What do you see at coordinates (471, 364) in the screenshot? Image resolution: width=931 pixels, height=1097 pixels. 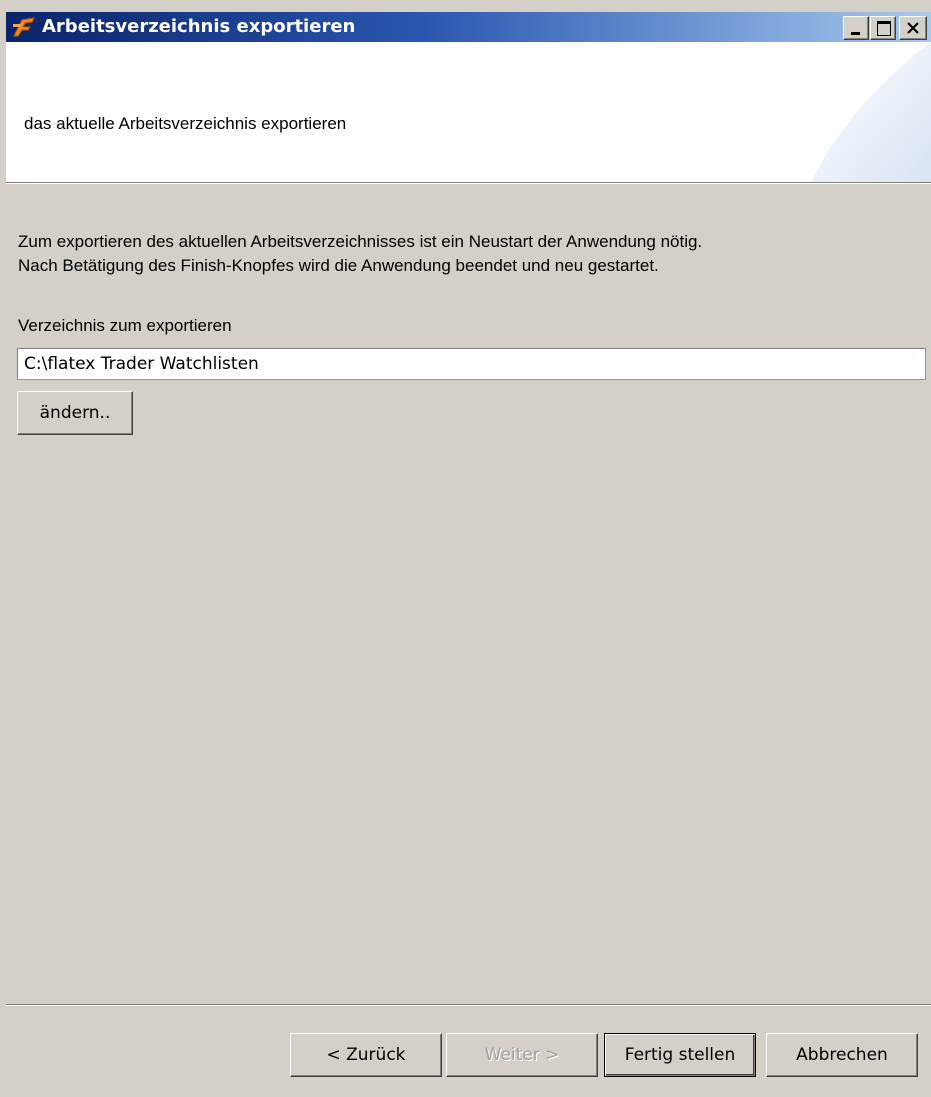 I see `directory-input: C:\flatex Trader Watchlisten` at bounding box center [471, 364].